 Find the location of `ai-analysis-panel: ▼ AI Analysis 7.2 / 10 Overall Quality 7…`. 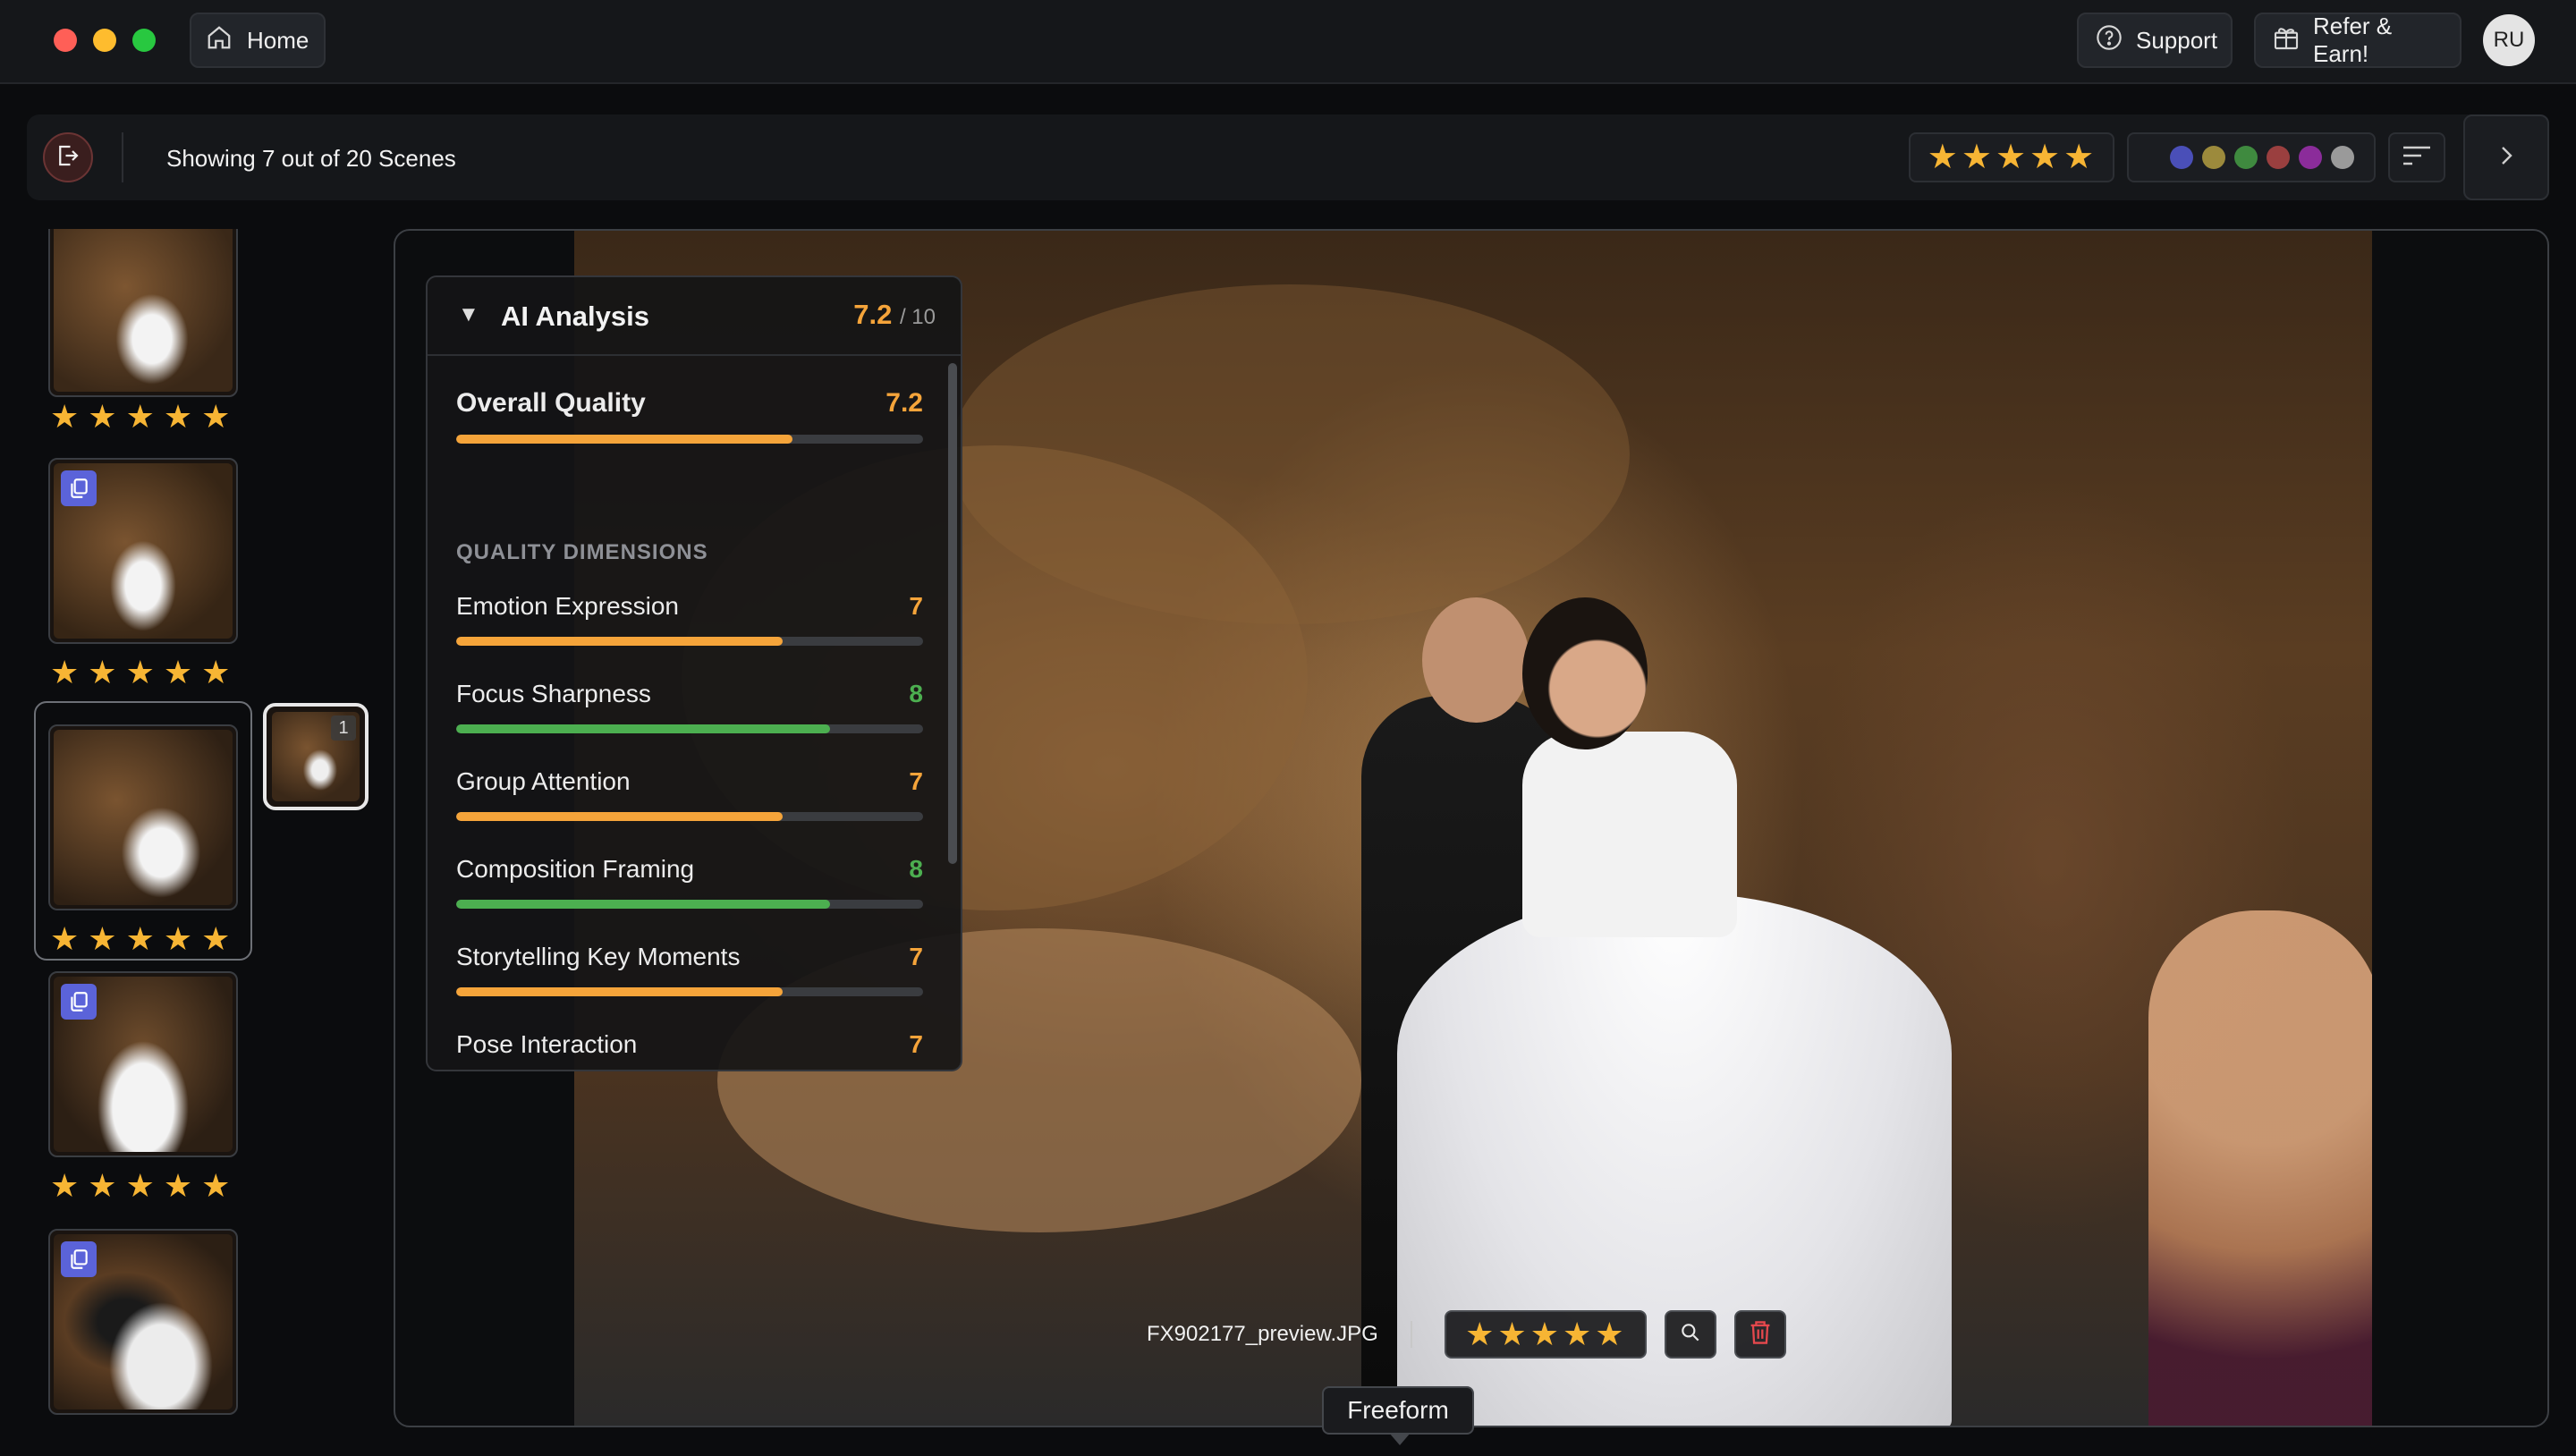

ai-analysis-panel: ▼ AI Analysis 7.2 / 10 Overall Quality 7… is located at coordinates (694, 673).